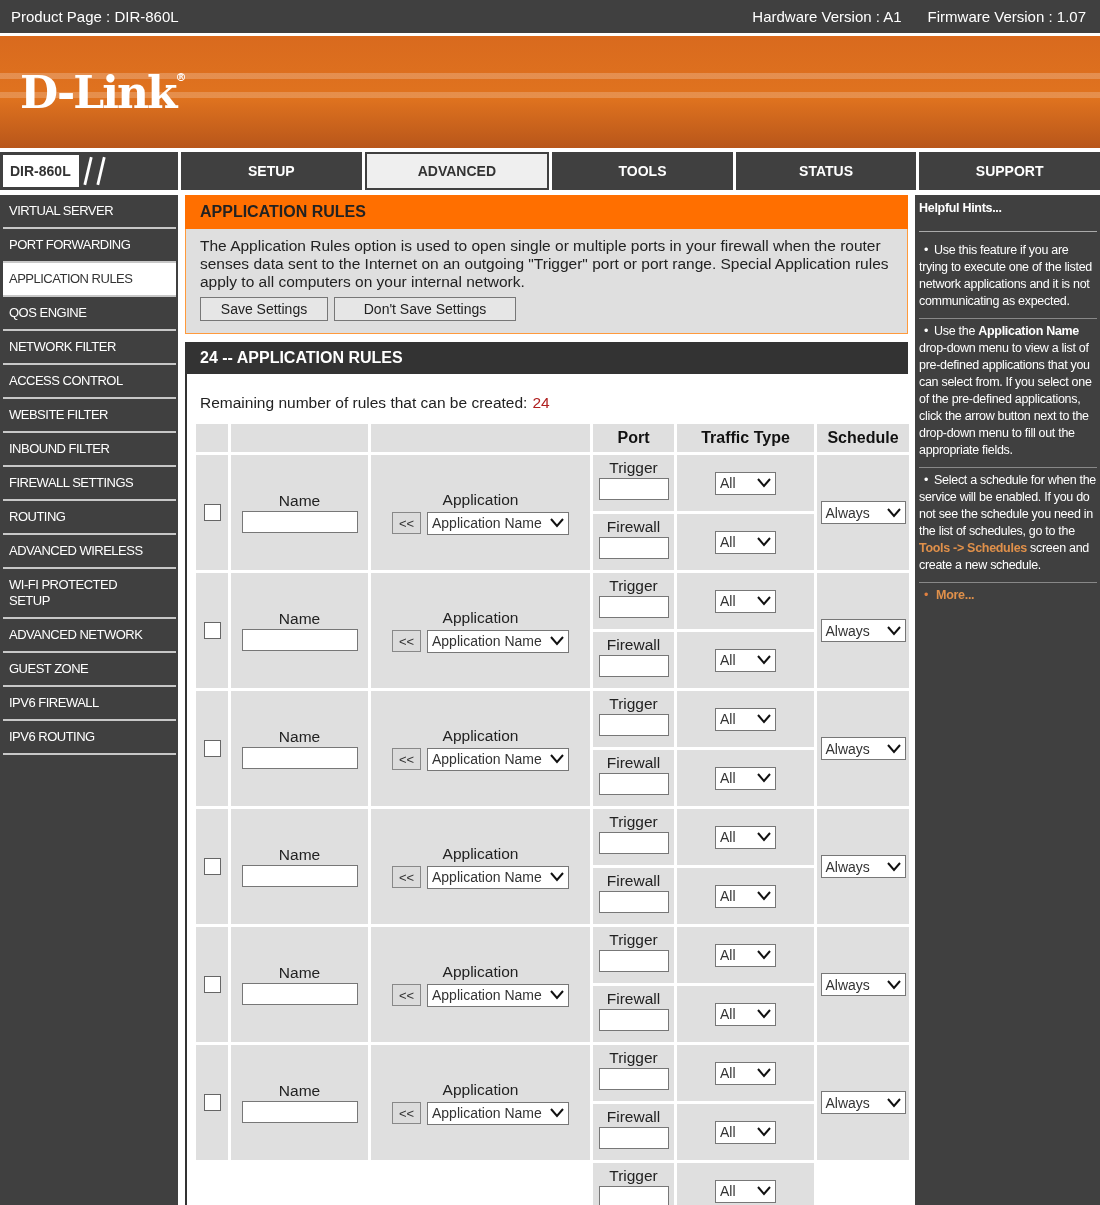 The width and height of the screenshot is (1100, 1205). Describe the element at coordinates (89, 738) in the screenshot. I see `sidebar-item: IPV6 ROUTING` at that location.